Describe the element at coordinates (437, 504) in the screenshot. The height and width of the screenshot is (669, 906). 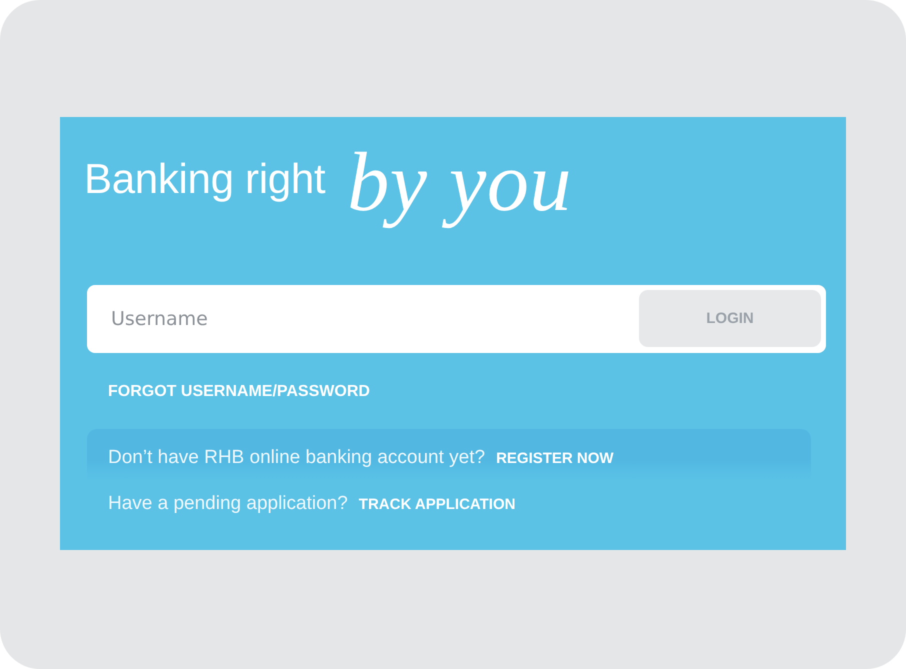
I see `prompt-link: TRACK APPLICATION` at that location.